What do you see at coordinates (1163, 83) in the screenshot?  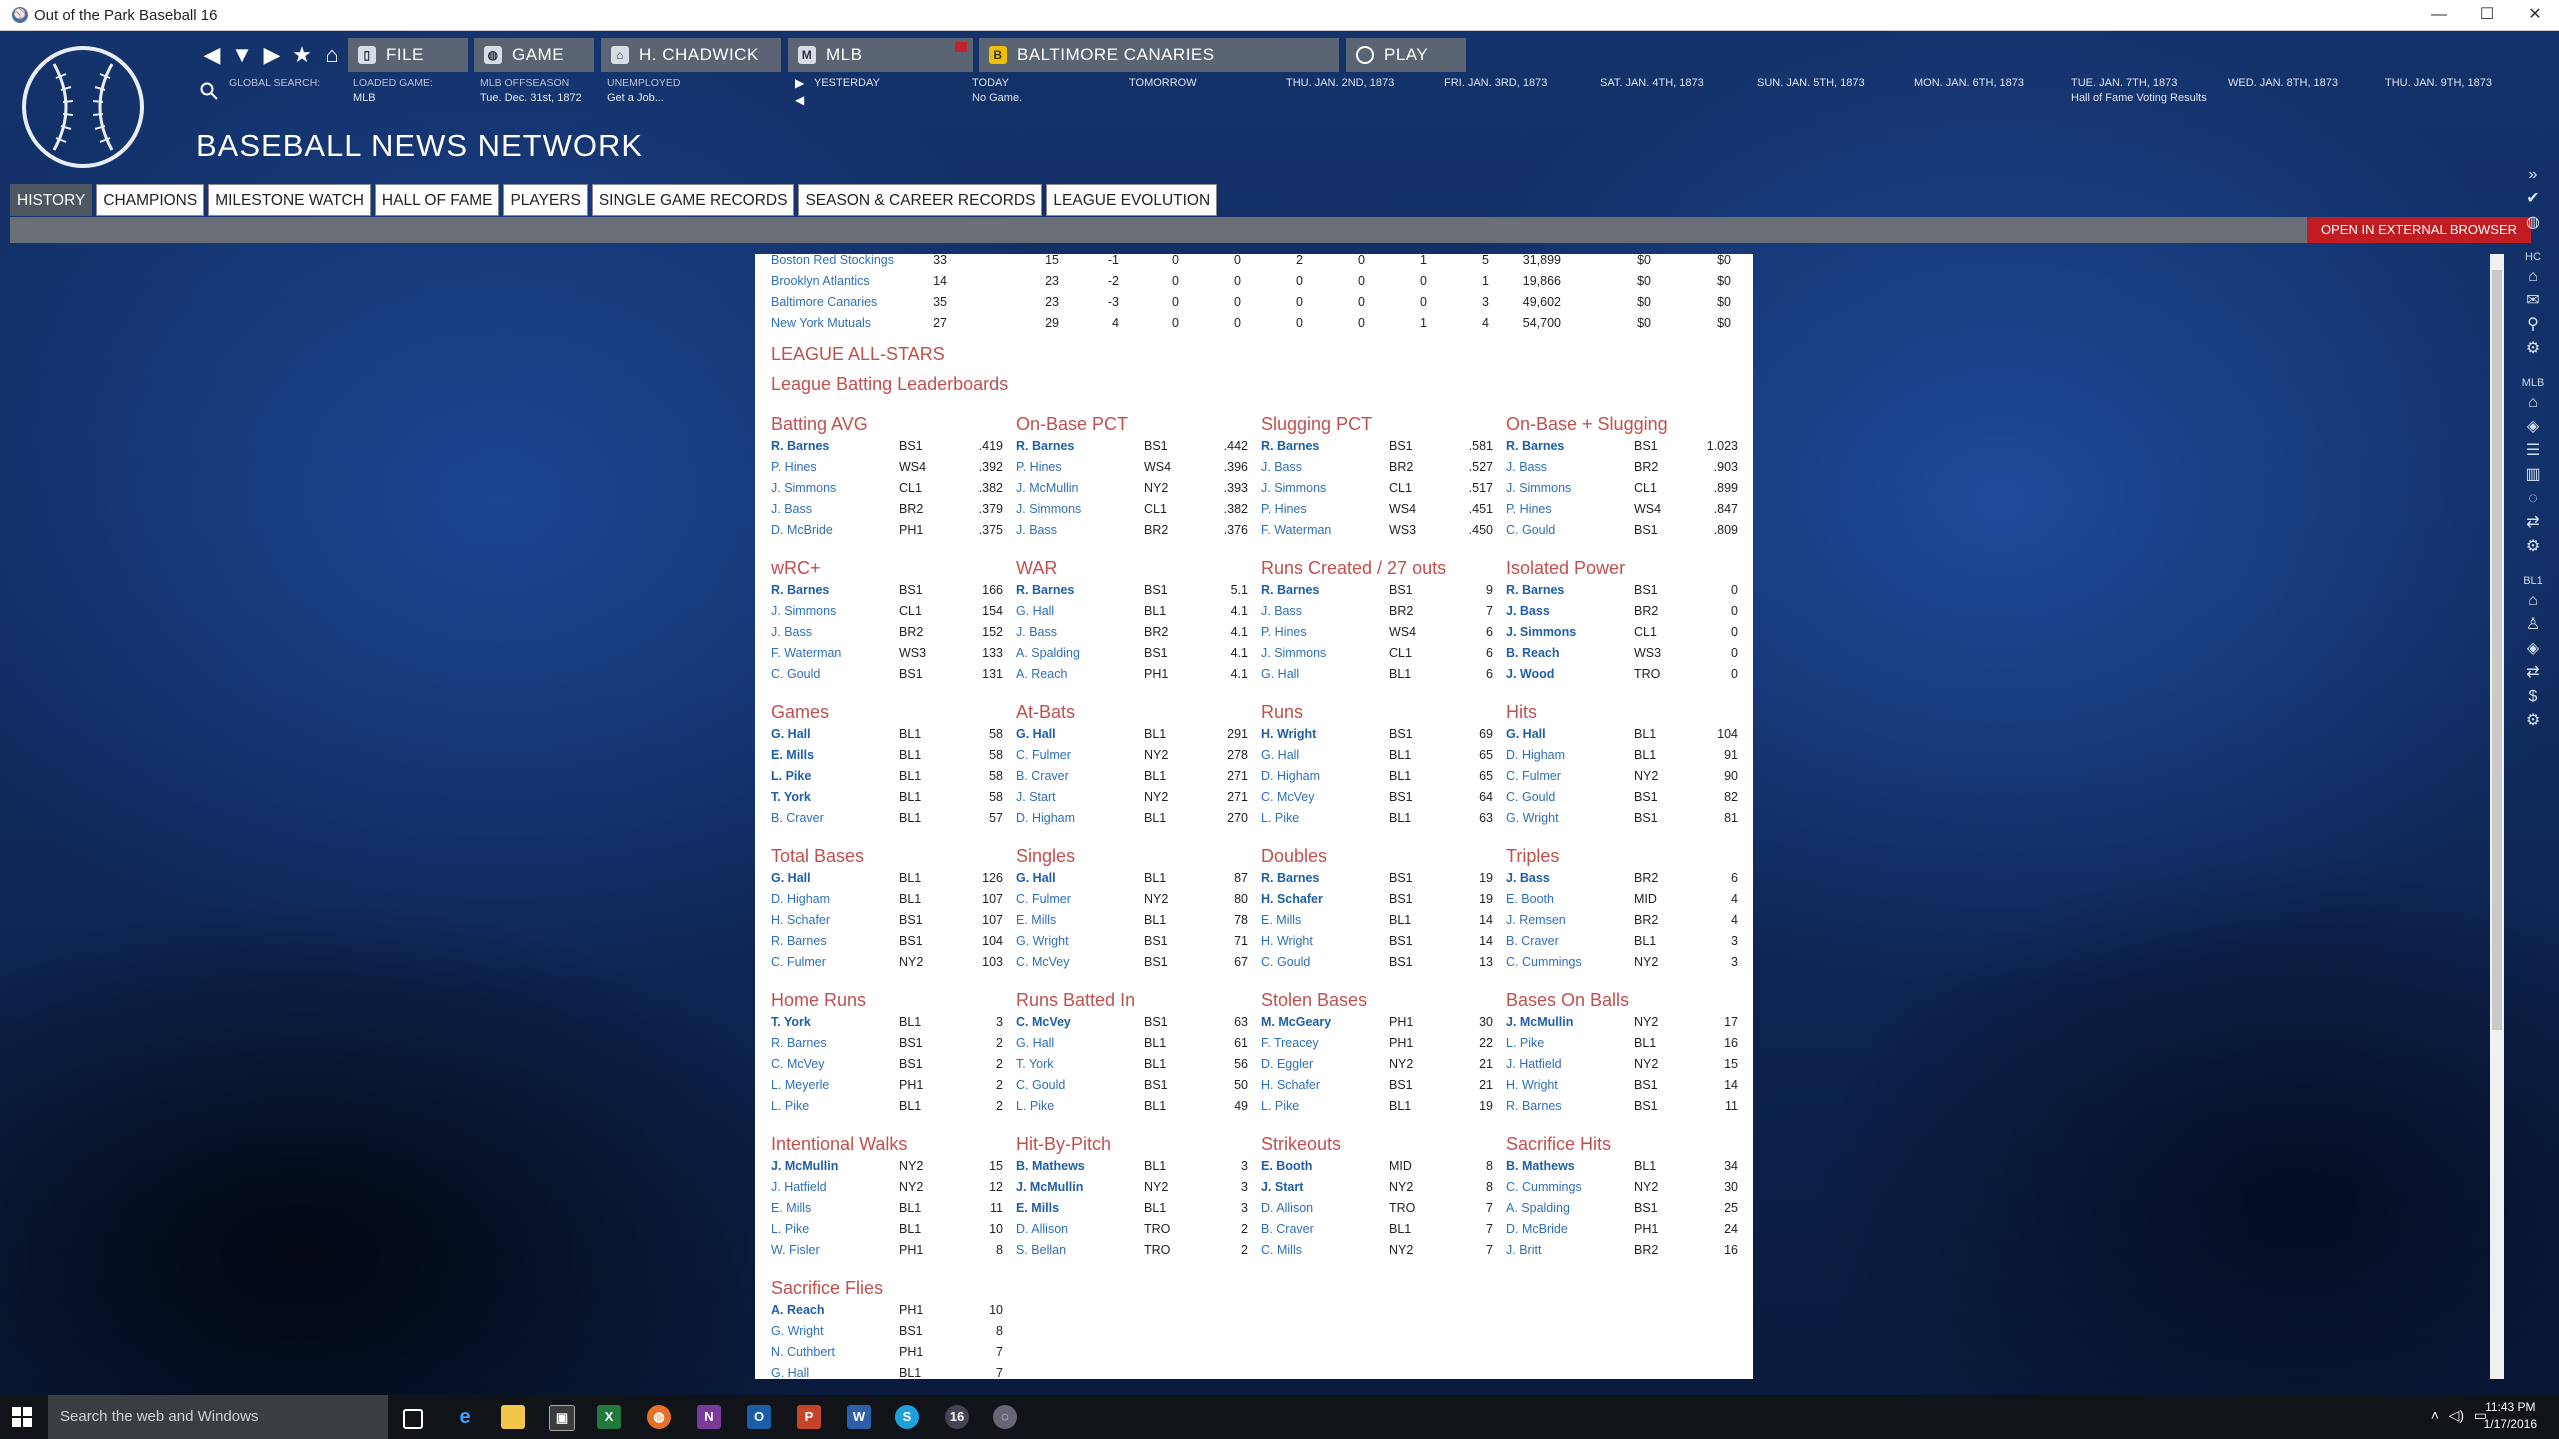 I see `tomorrow-item: TOMORROW` at bounding box center [1163, 83].